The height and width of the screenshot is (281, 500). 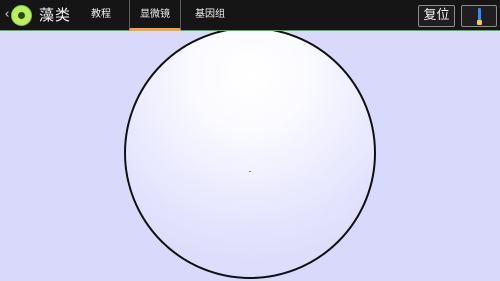 What do you see at coordinates (479, 22) in the screenshot?
I see `lamp-base-icon` at bounding box center [479, 22].